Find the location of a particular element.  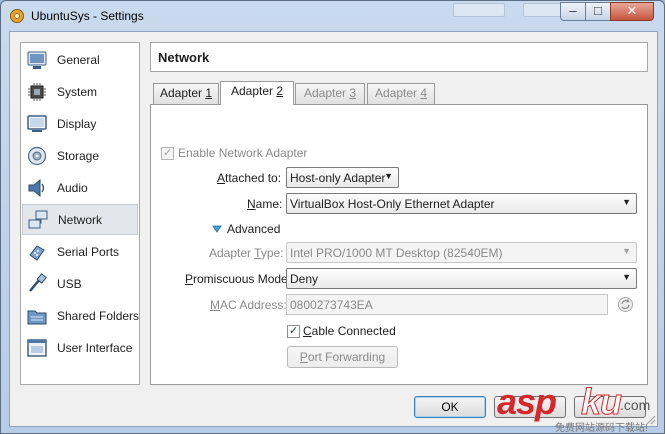

sidebar-item-network: Network is located at coordinates (80, 219).